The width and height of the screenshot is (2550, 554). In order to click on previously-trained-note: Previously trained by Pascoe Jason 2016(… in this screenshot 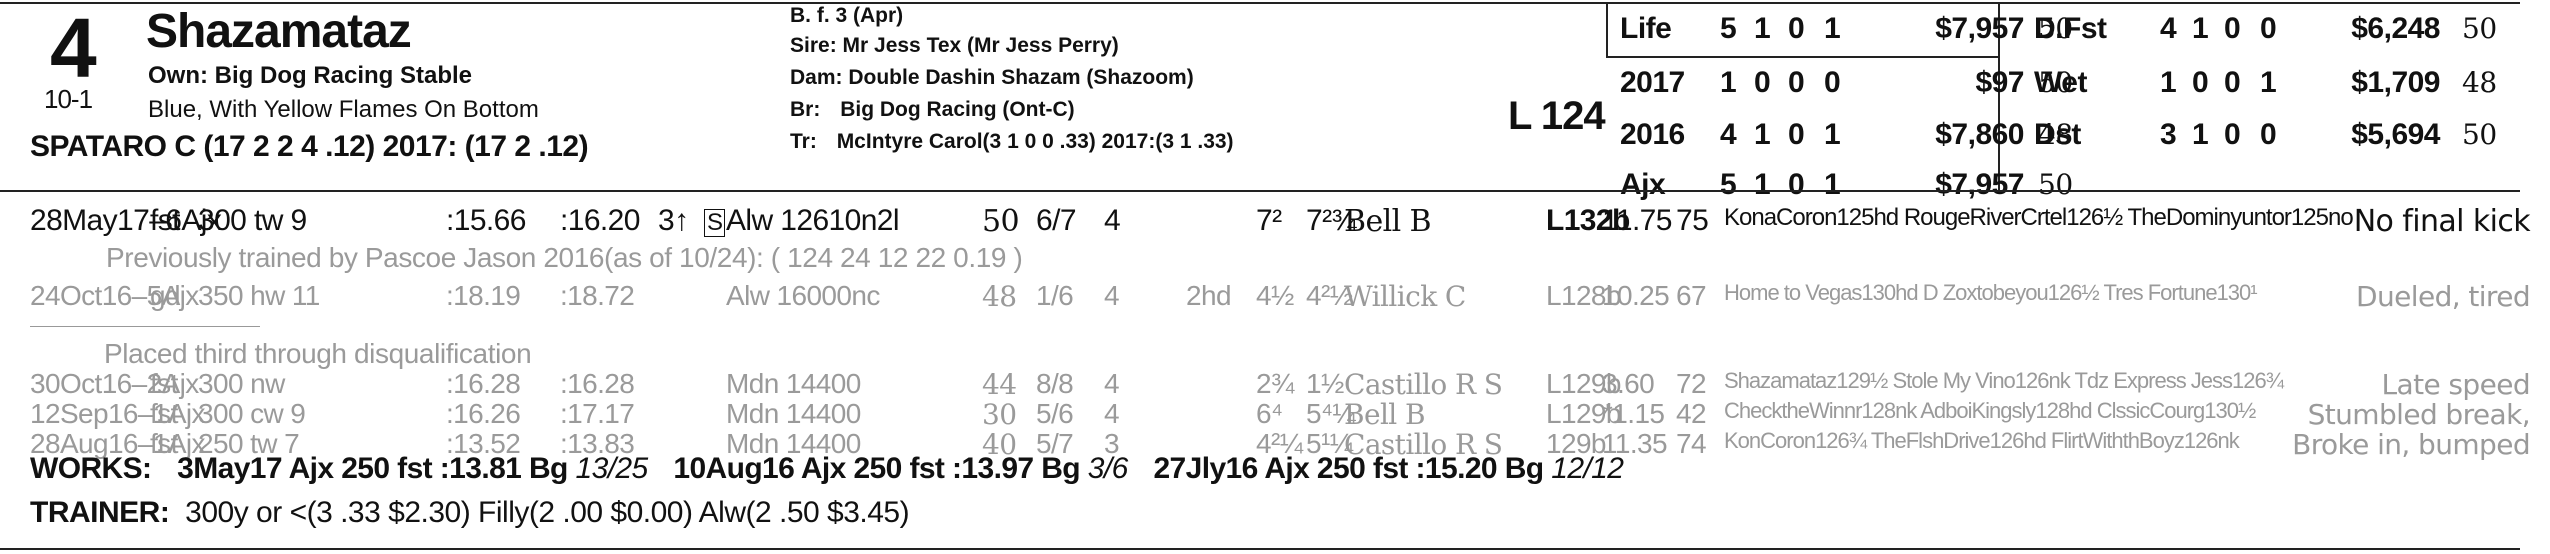, I will do `click(564, 257)`.